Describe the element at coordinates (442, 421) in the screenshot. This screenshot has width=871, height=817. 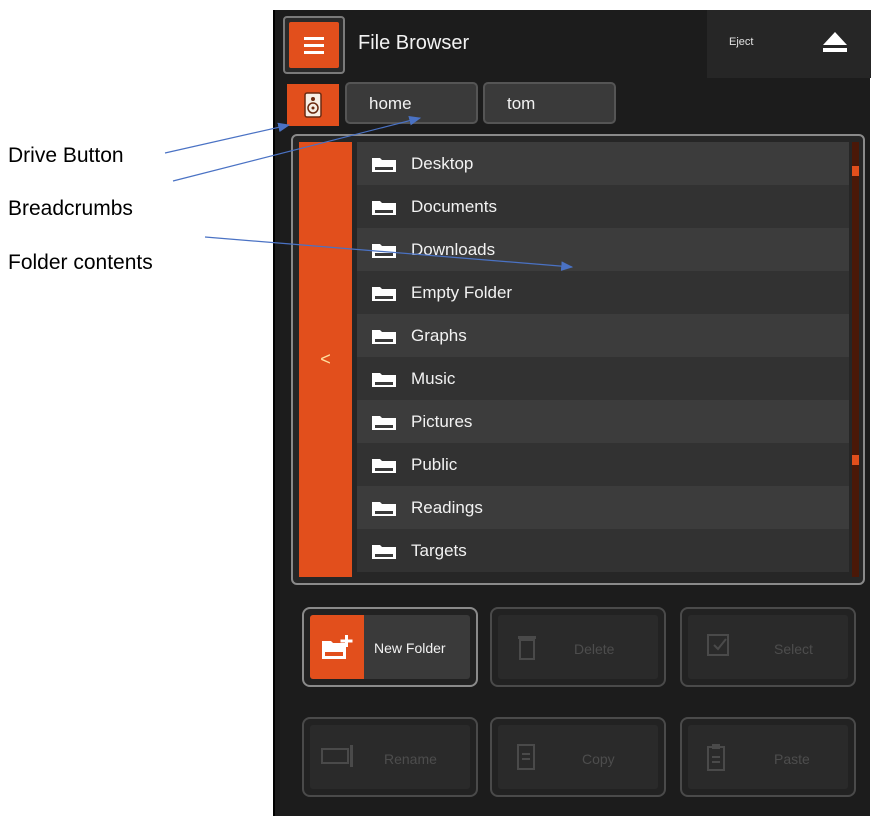
I see `folder-name: Pictures` at that location.